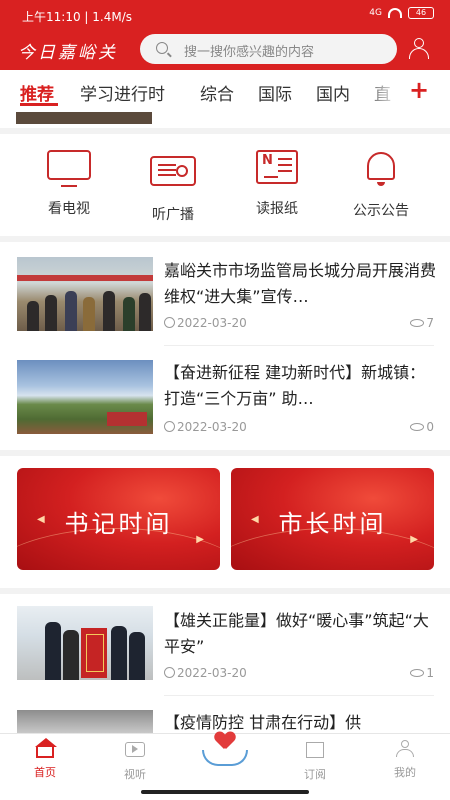 This screenshot has width=450, height=800. Describe the element at coordinates (45, 759) in the screenshot. I see `nav-home: 首页` at that location.